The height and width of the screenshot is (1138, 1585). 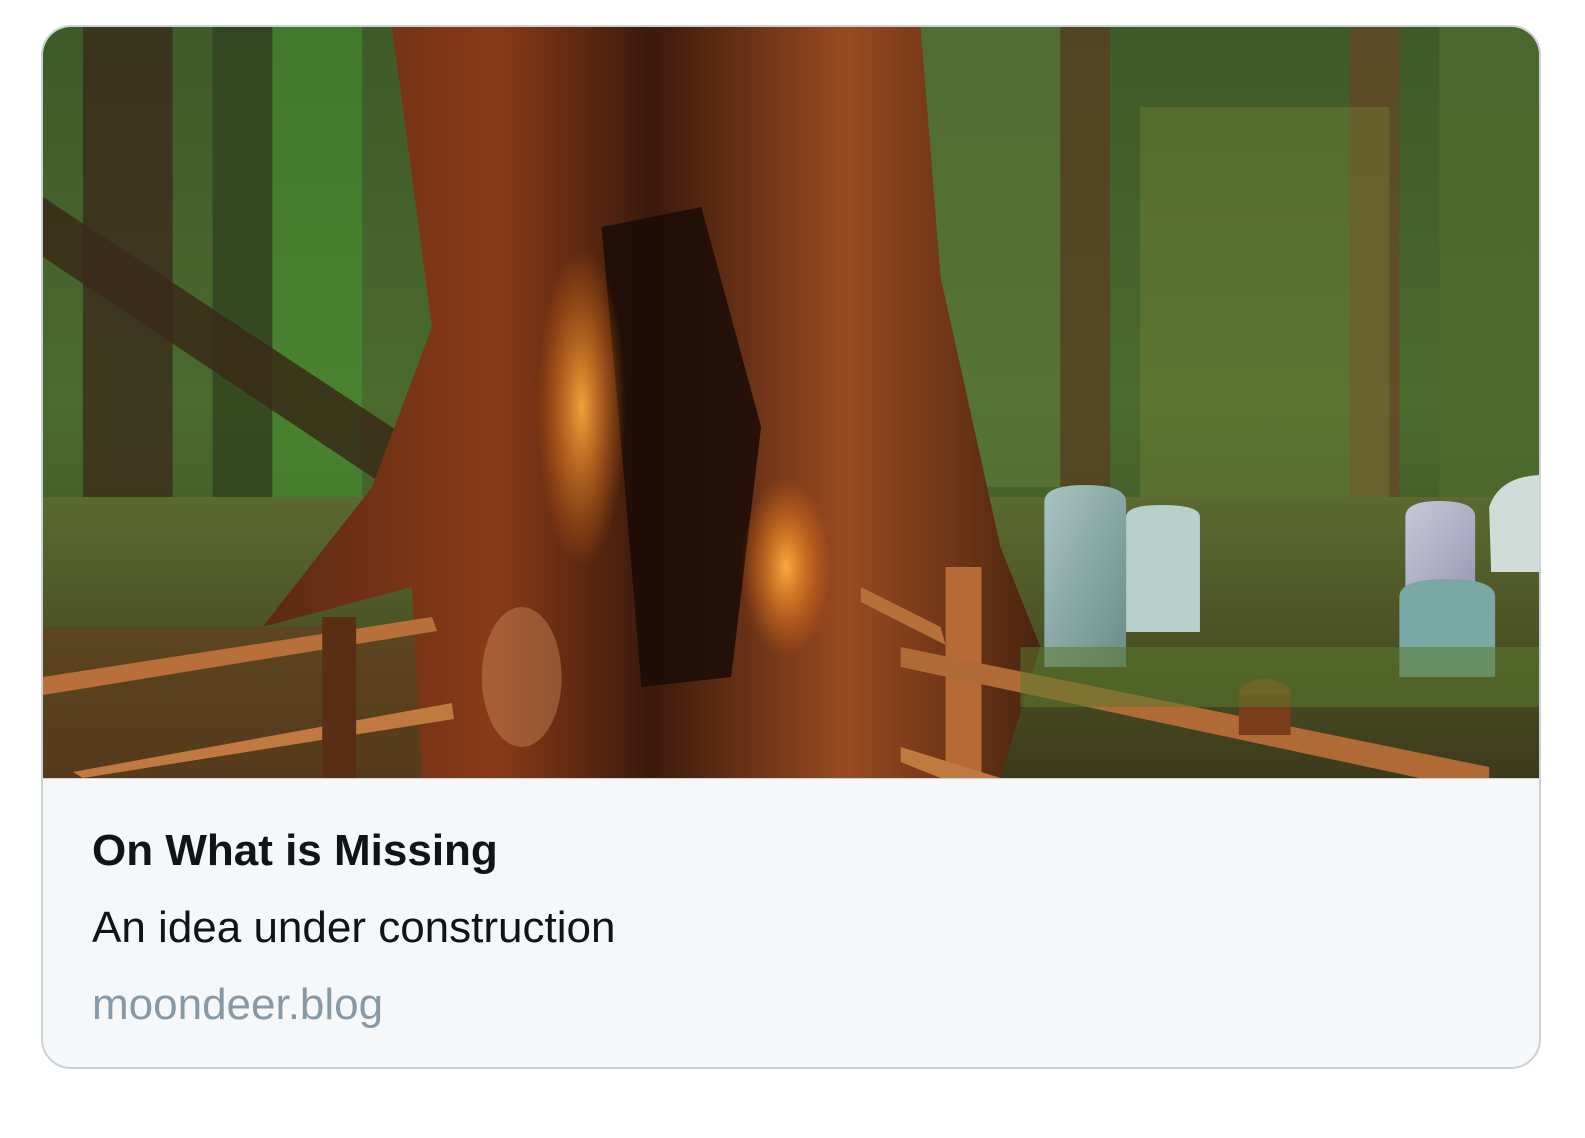 What do you see at coordinates (295, 850) in the screenshot?
I see `card-title: On What is Missing` at bounding box center [295, 850].